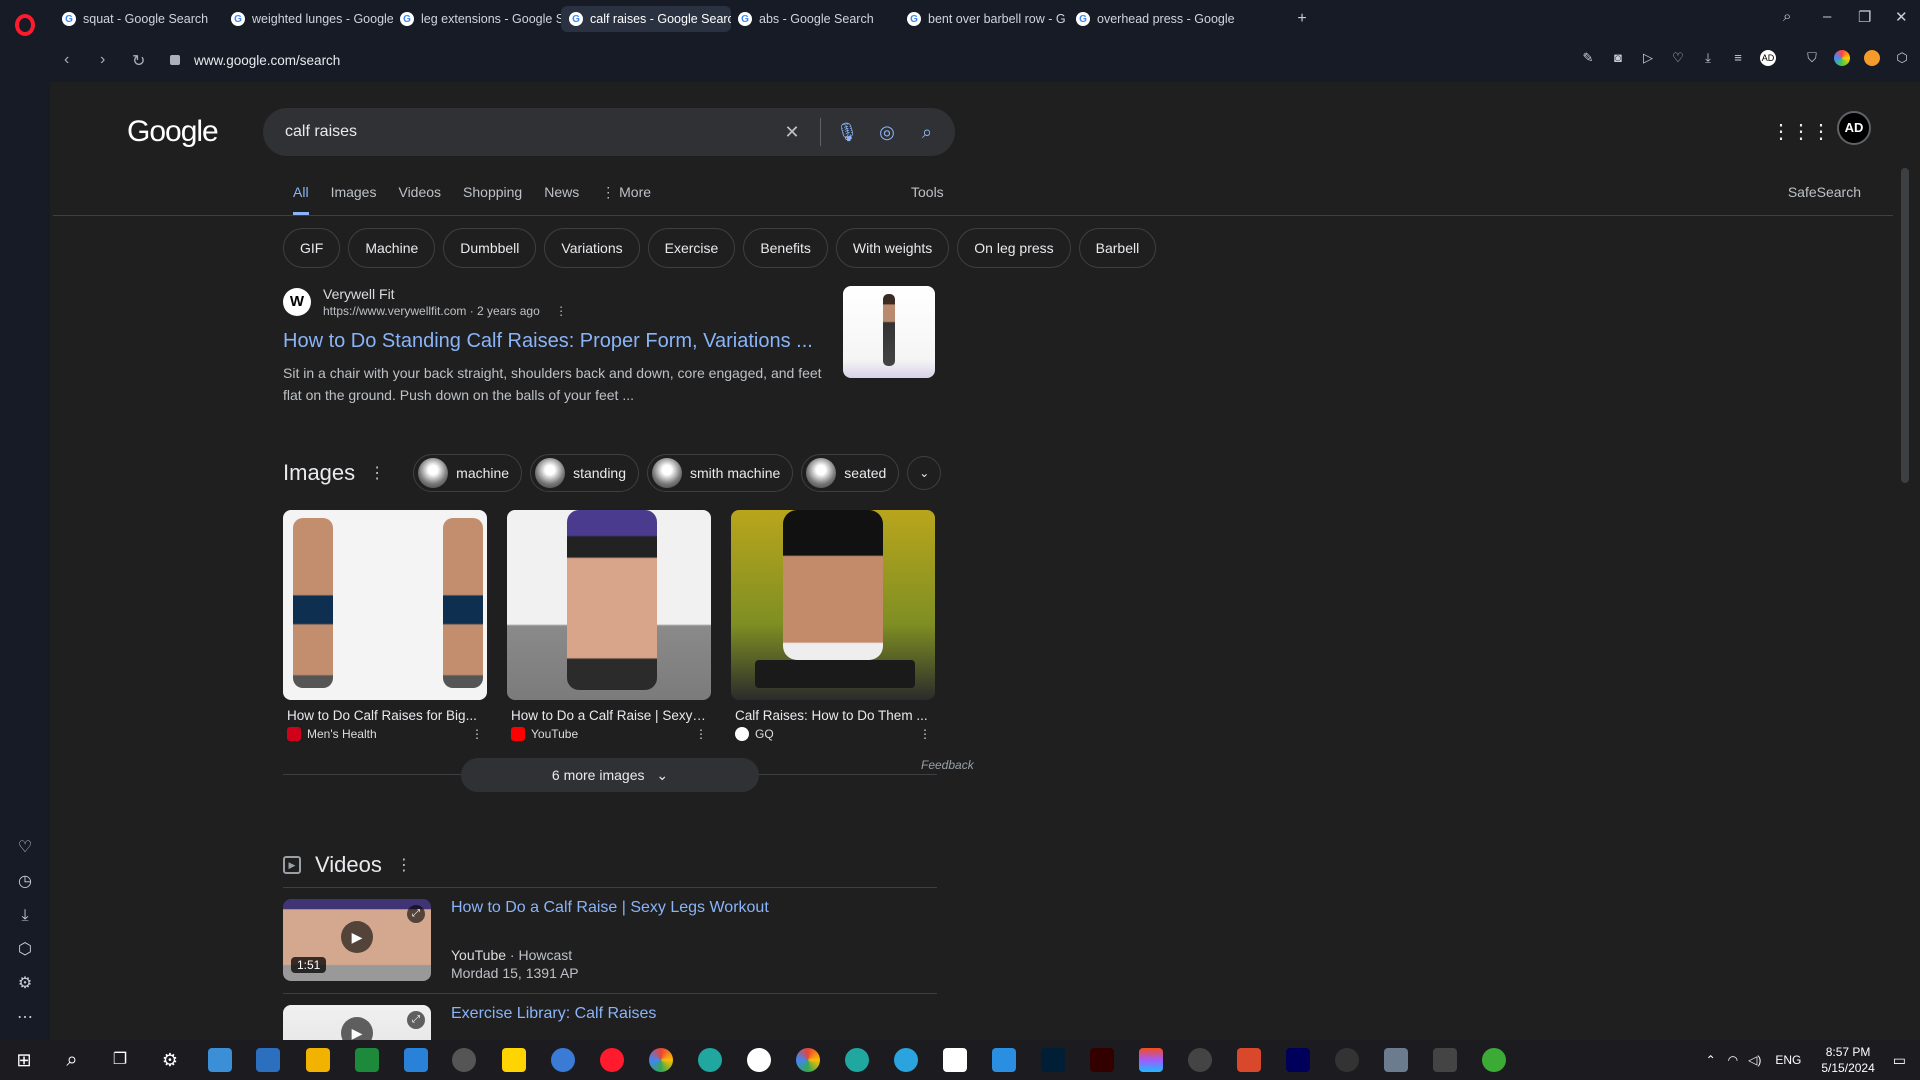 This screenshot has height=1080, width=1920. I want to click on tab-all: All, so click(301, 199).